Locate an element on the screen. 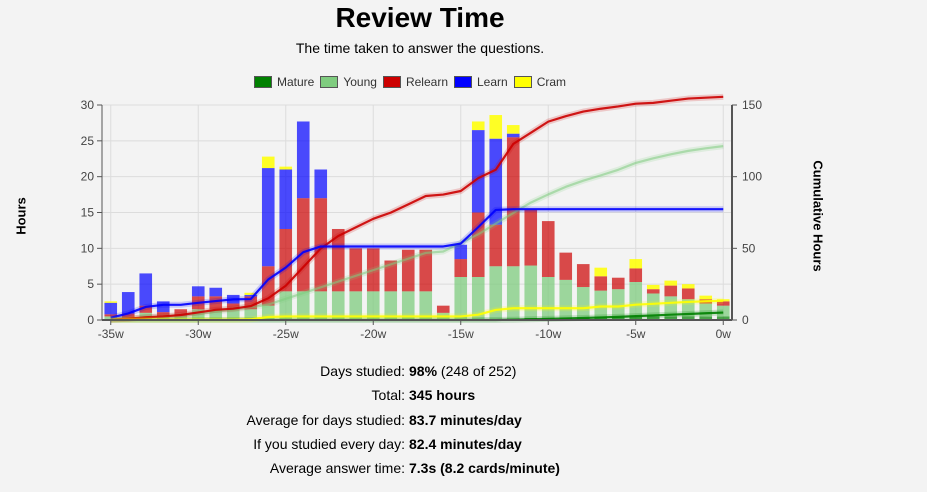  stat-value: 345 hours is located at coordinates (442, 395).